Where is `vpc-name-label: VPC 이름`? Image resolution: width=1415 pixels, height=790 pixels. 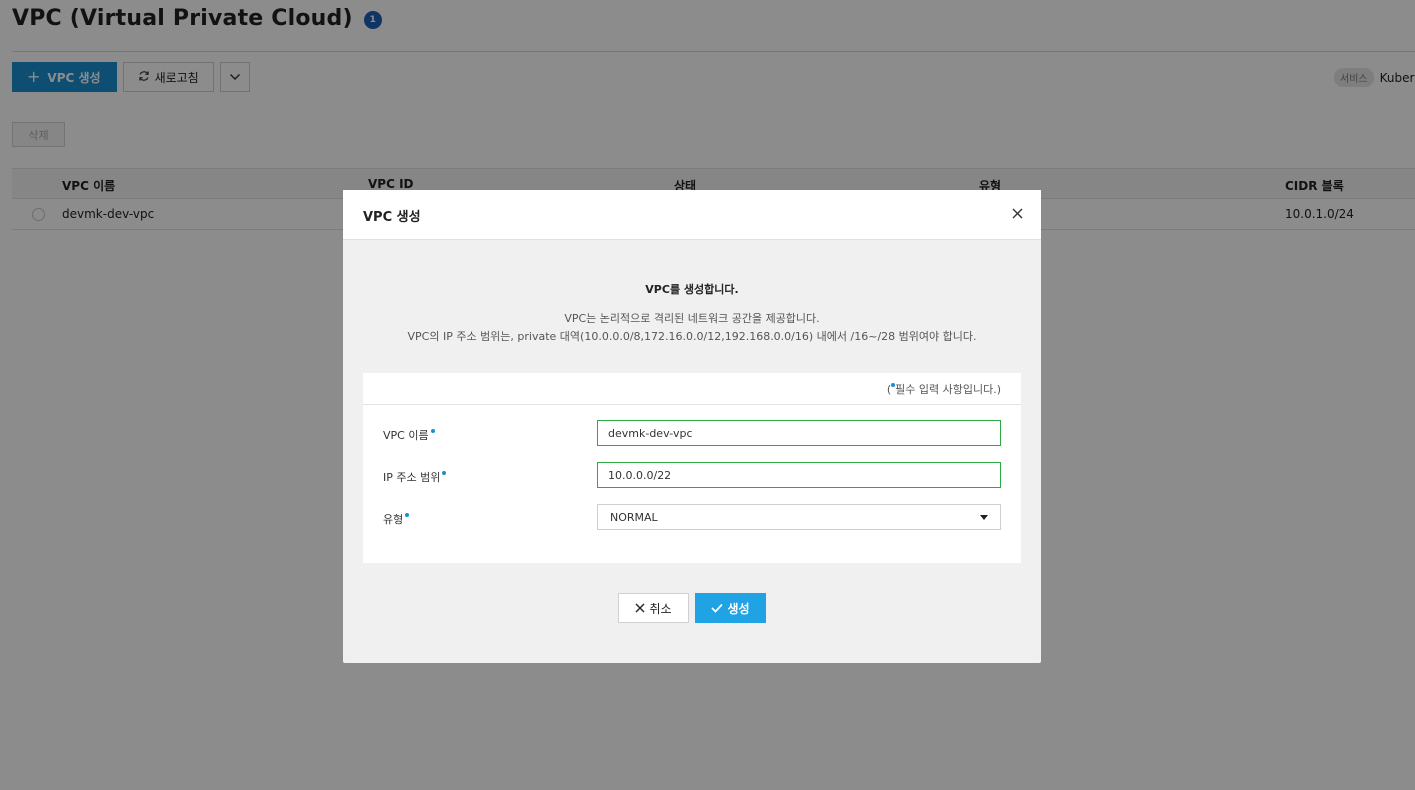
vpc-name-label: VPC 이름 is located at coordinates (409, 435).